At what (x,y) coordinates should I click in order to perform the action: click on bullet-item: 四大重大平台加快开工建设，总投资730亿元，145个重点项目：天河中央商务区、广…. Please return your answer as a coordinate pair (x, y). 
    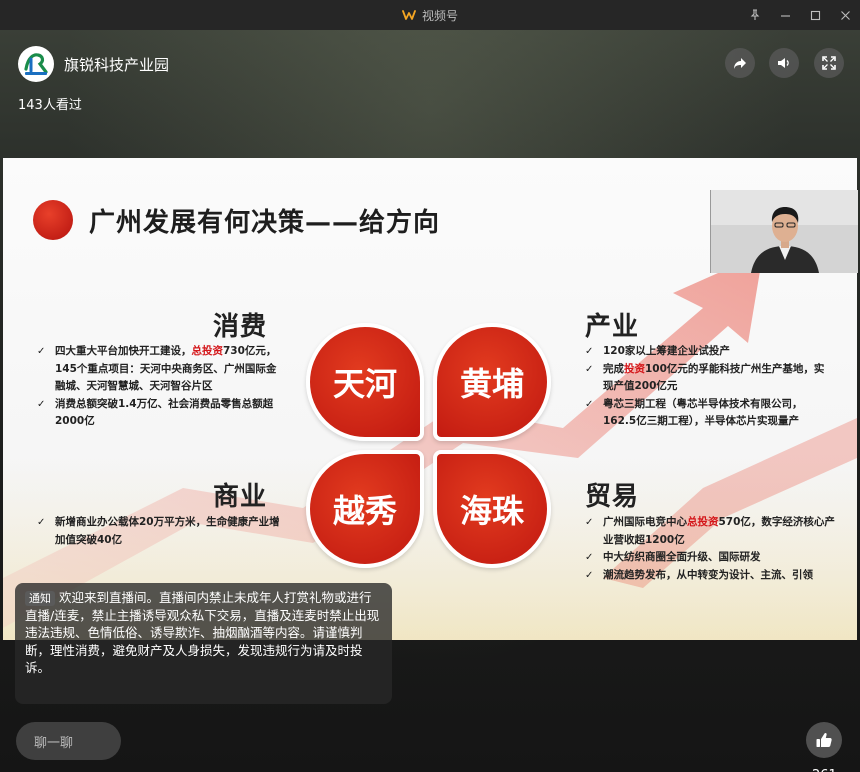
    Looking at the image, I should click on (160, 369).